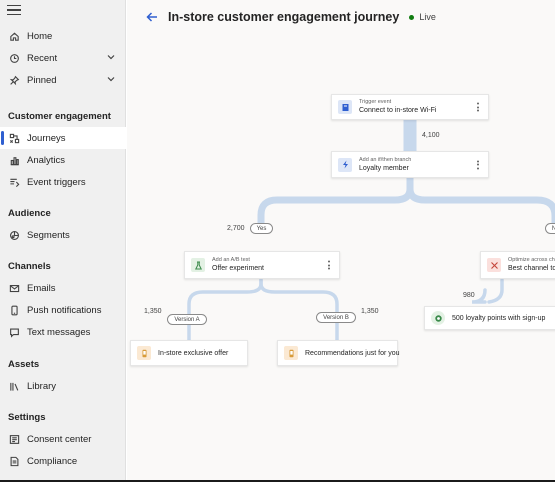  Describe the element at coordinates (335, 203) in the screenshot. I see `connector-branch-yes` at that location.